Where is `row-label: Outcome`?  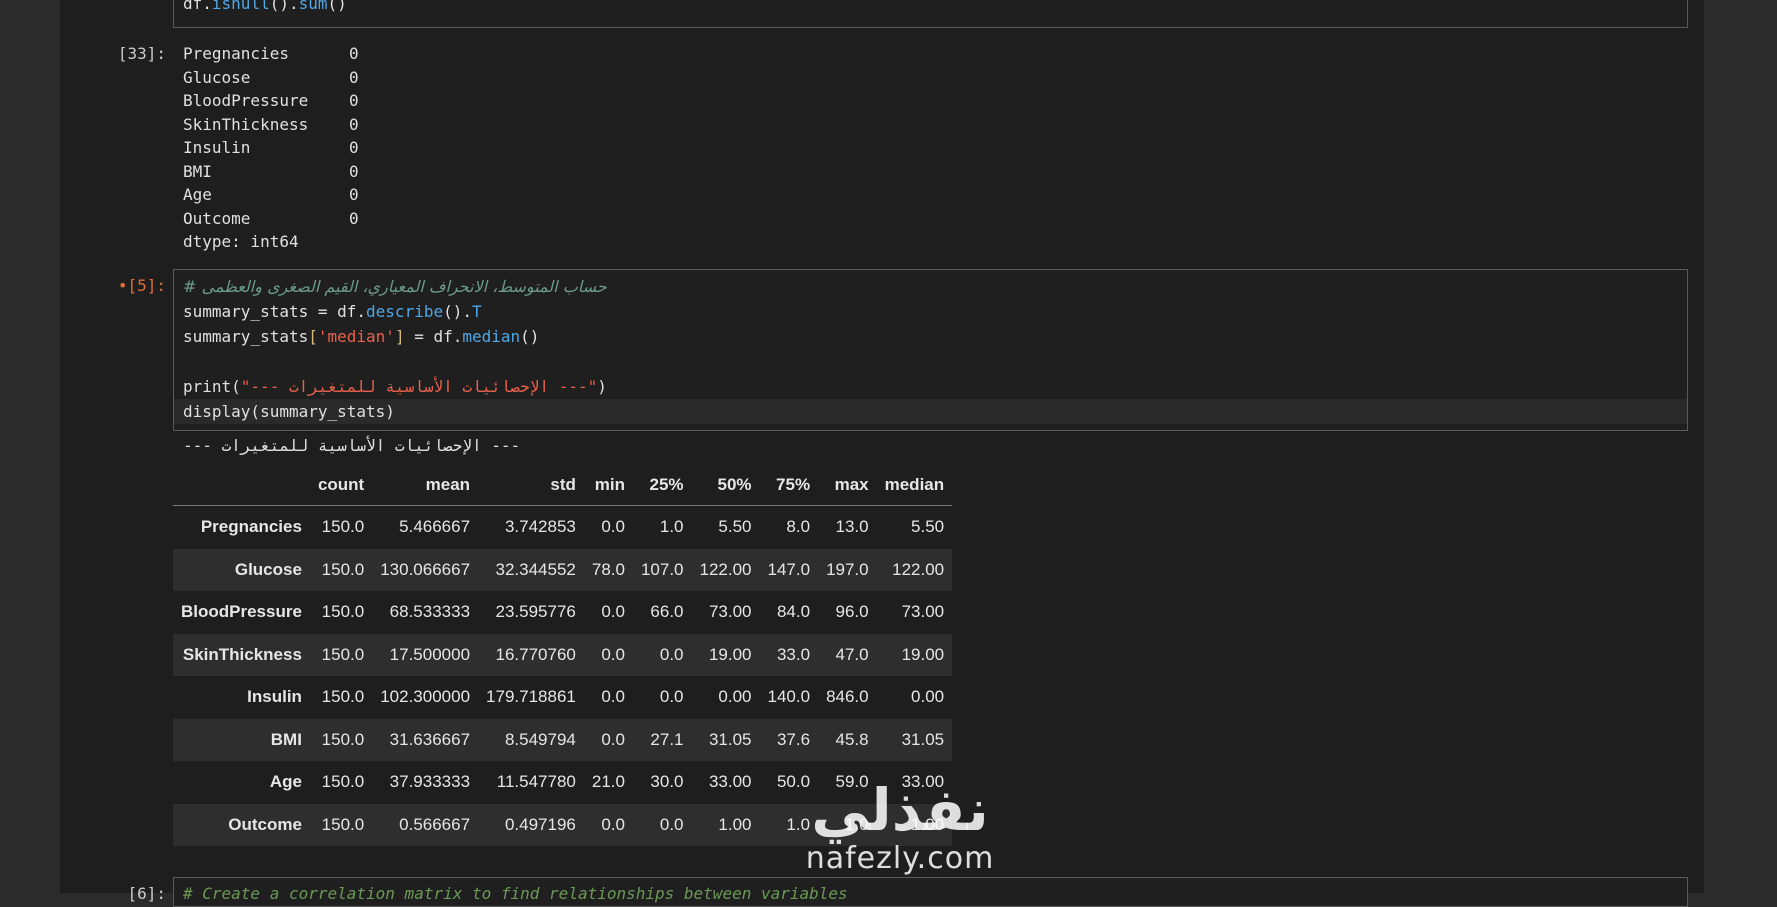 row-label: Outcome is located at coordinates (265, 824).